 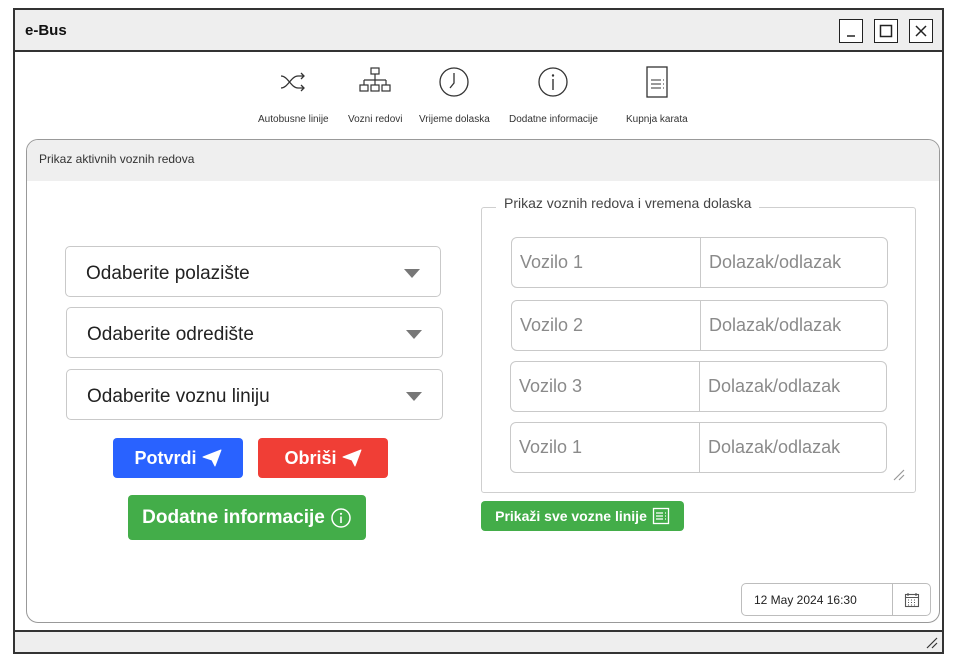 I want to click on toolbar-item-additional-info: Dodatne informacije, so click(x=553, y=94).